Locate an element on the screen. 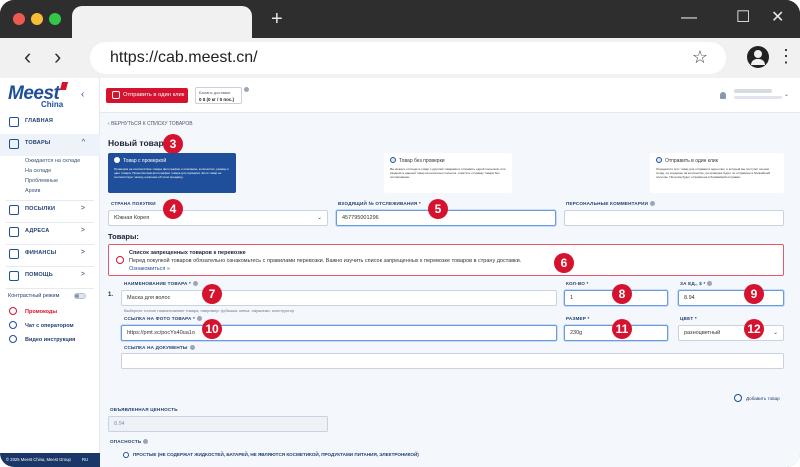 The height and width of the screenshot is (467, 800). sidebar-link-chat: Чат с оператором is located at coordinates (49, 326).